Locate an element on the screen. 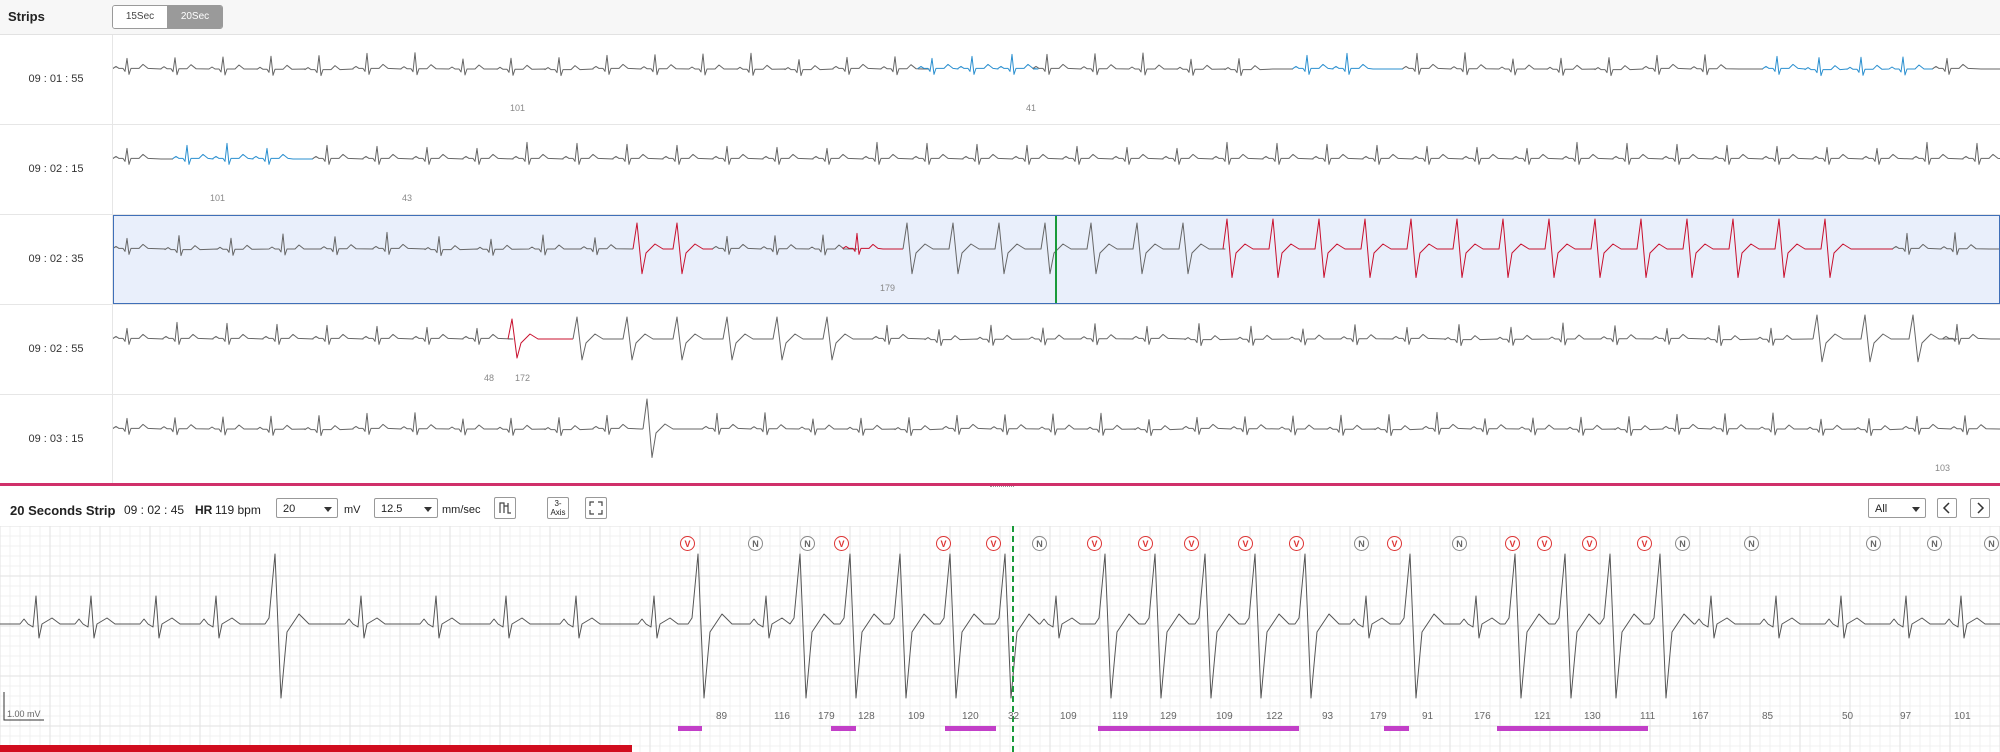  chevron-left-icon is located at coordinates (1946, 508).